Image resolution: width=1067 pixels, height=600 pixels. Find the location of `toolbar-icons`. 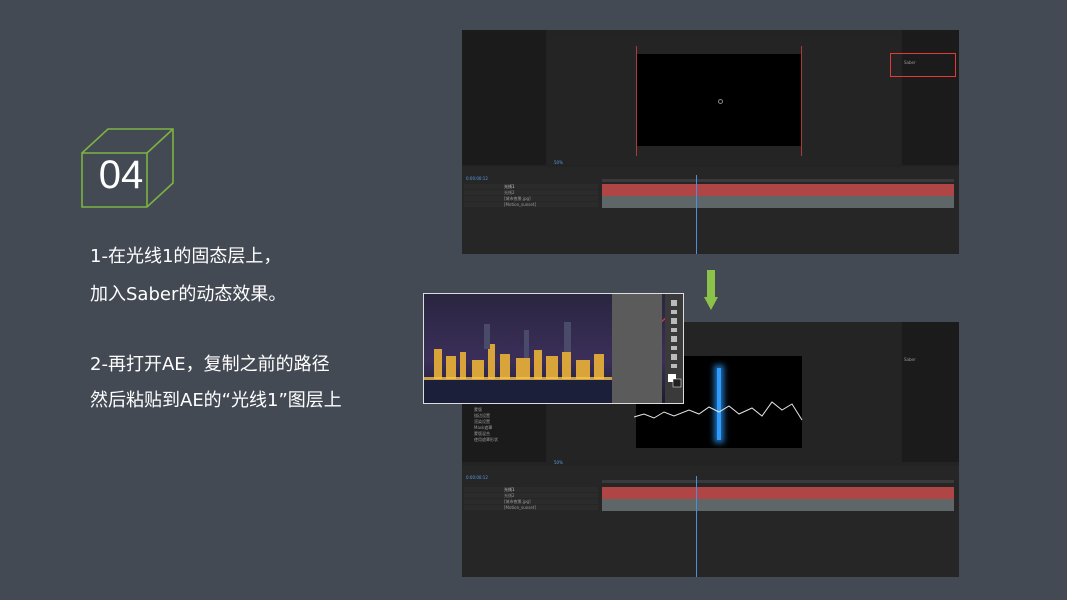

toolbar-icons is located at coordinates (674, 349).